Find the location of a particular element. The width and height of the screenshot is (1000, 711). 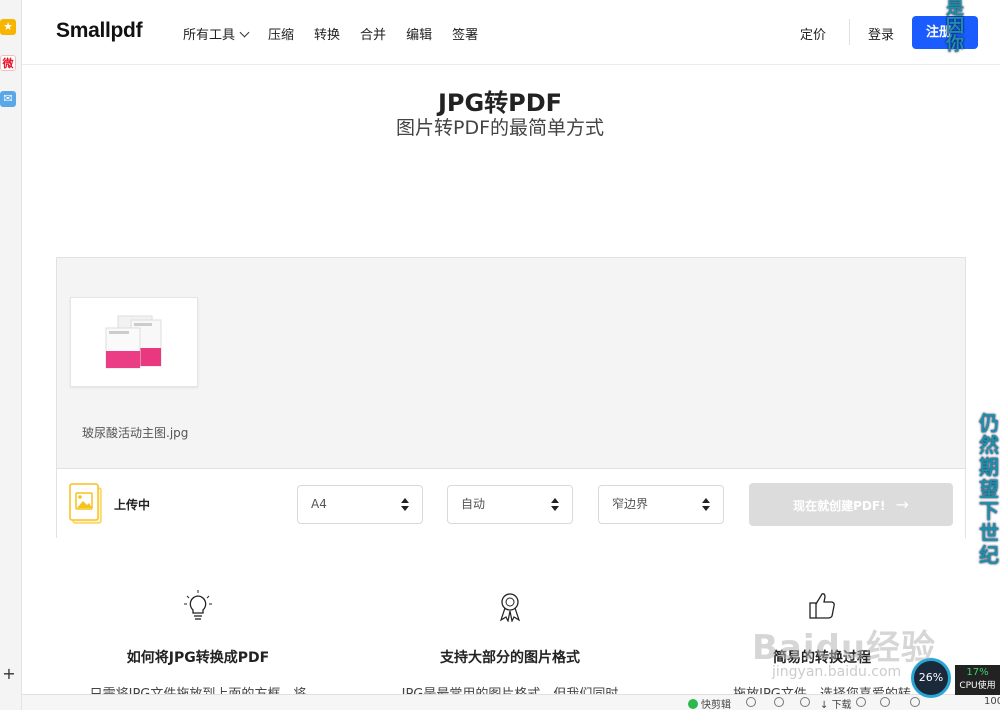

page-size-select: A4 is located at coordinates (360, 504).